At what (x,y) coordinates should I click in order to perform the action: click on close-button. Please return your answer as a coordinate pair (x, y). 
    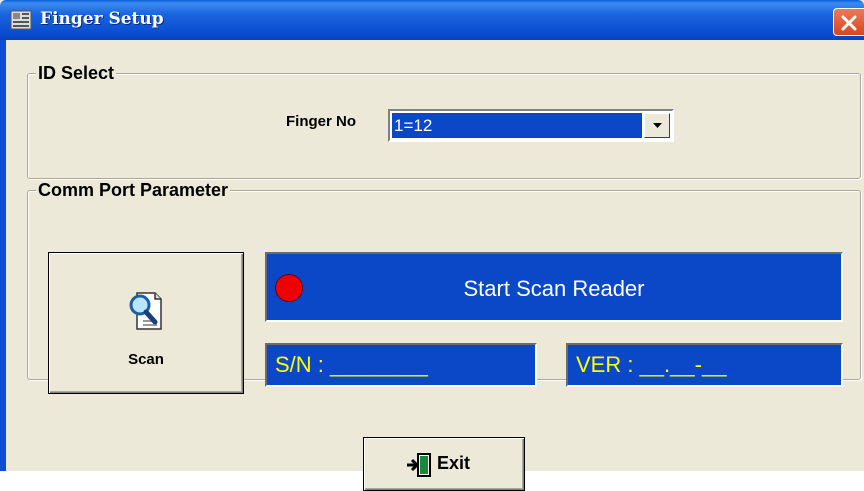
    Looking at the image, I should click on (848, 22).